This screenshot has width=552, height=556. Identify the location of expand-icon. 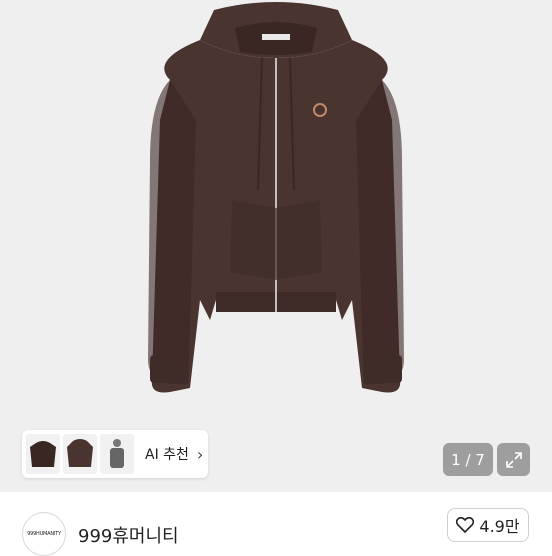
(513, 459).